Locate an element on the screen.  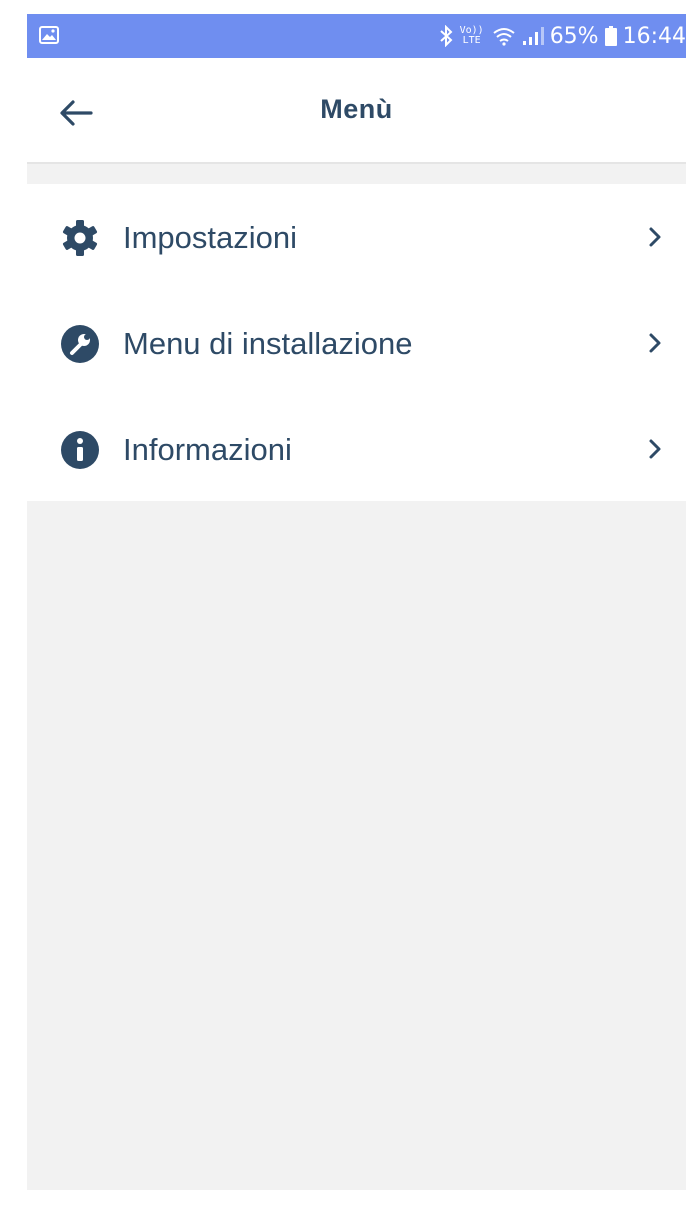
gear-icon is located at coordinates (80, 238).